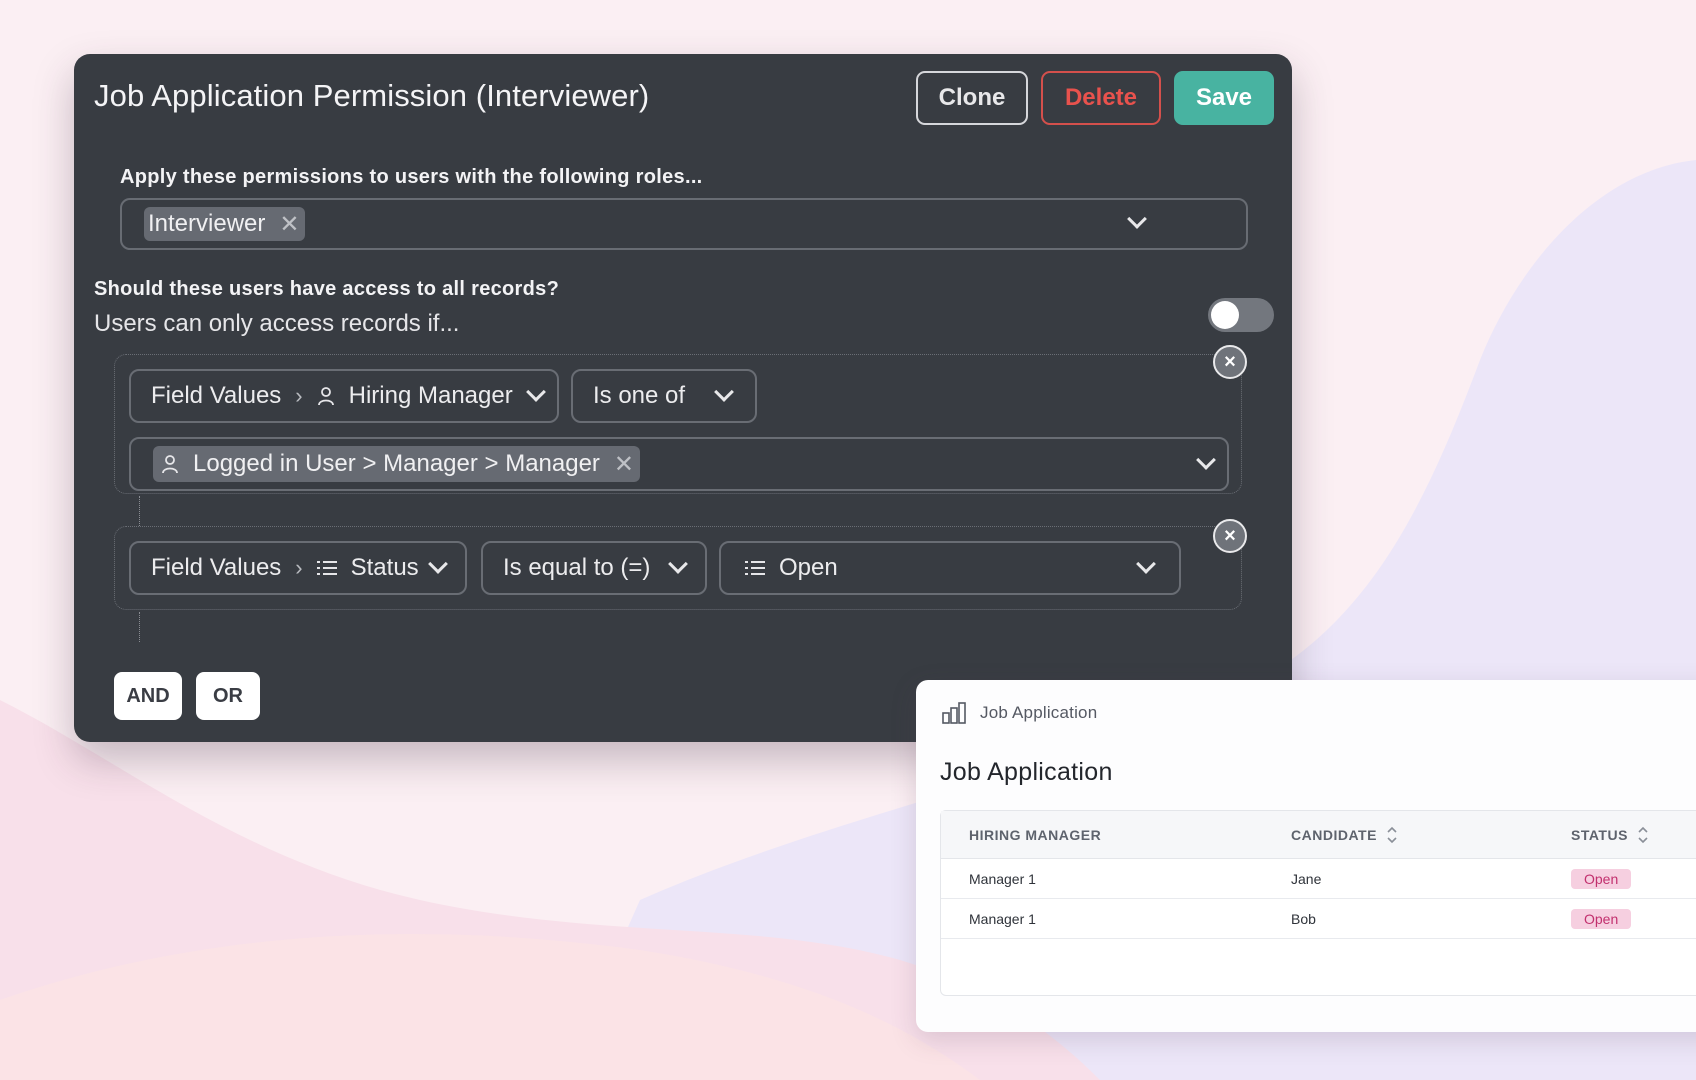  Describe the element at coordinates (1306, 879) in the screenshot. I see `cell-candidate: Jane` at that location.